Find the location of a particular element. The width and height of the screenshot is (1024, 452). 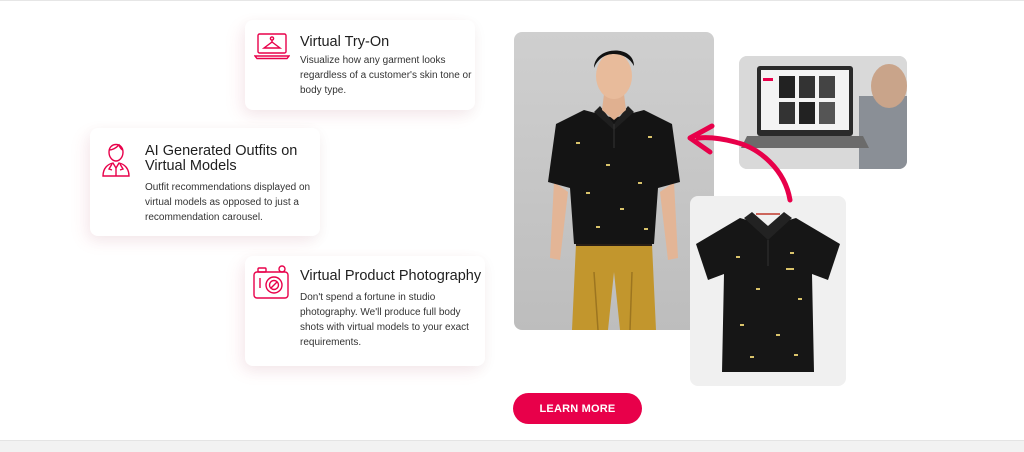

learn-more-button: LEARN MORE is located at coordinates (577, 408).